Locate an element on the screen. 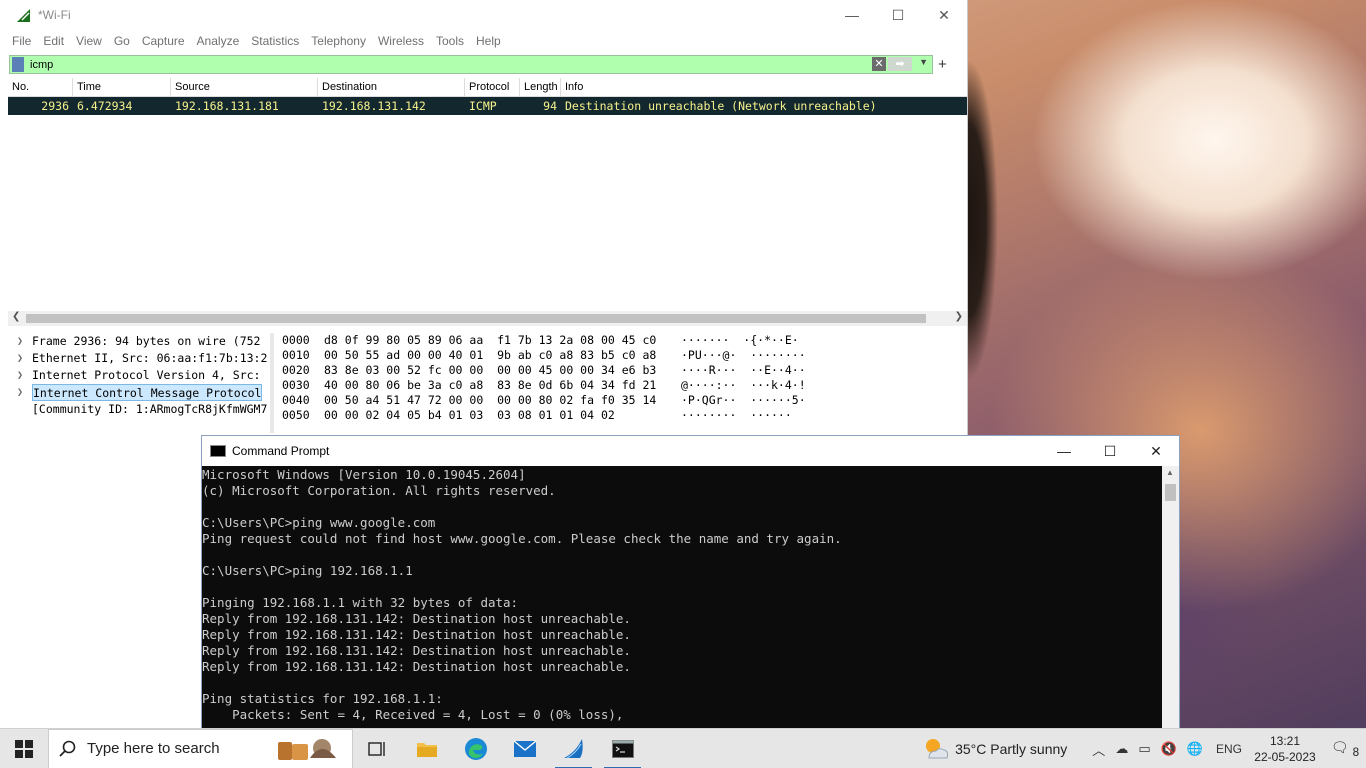 Image resolution: width=1366 pixels, height=768 pixels. notification-count: 8 is located at coordinates (1356, 752).